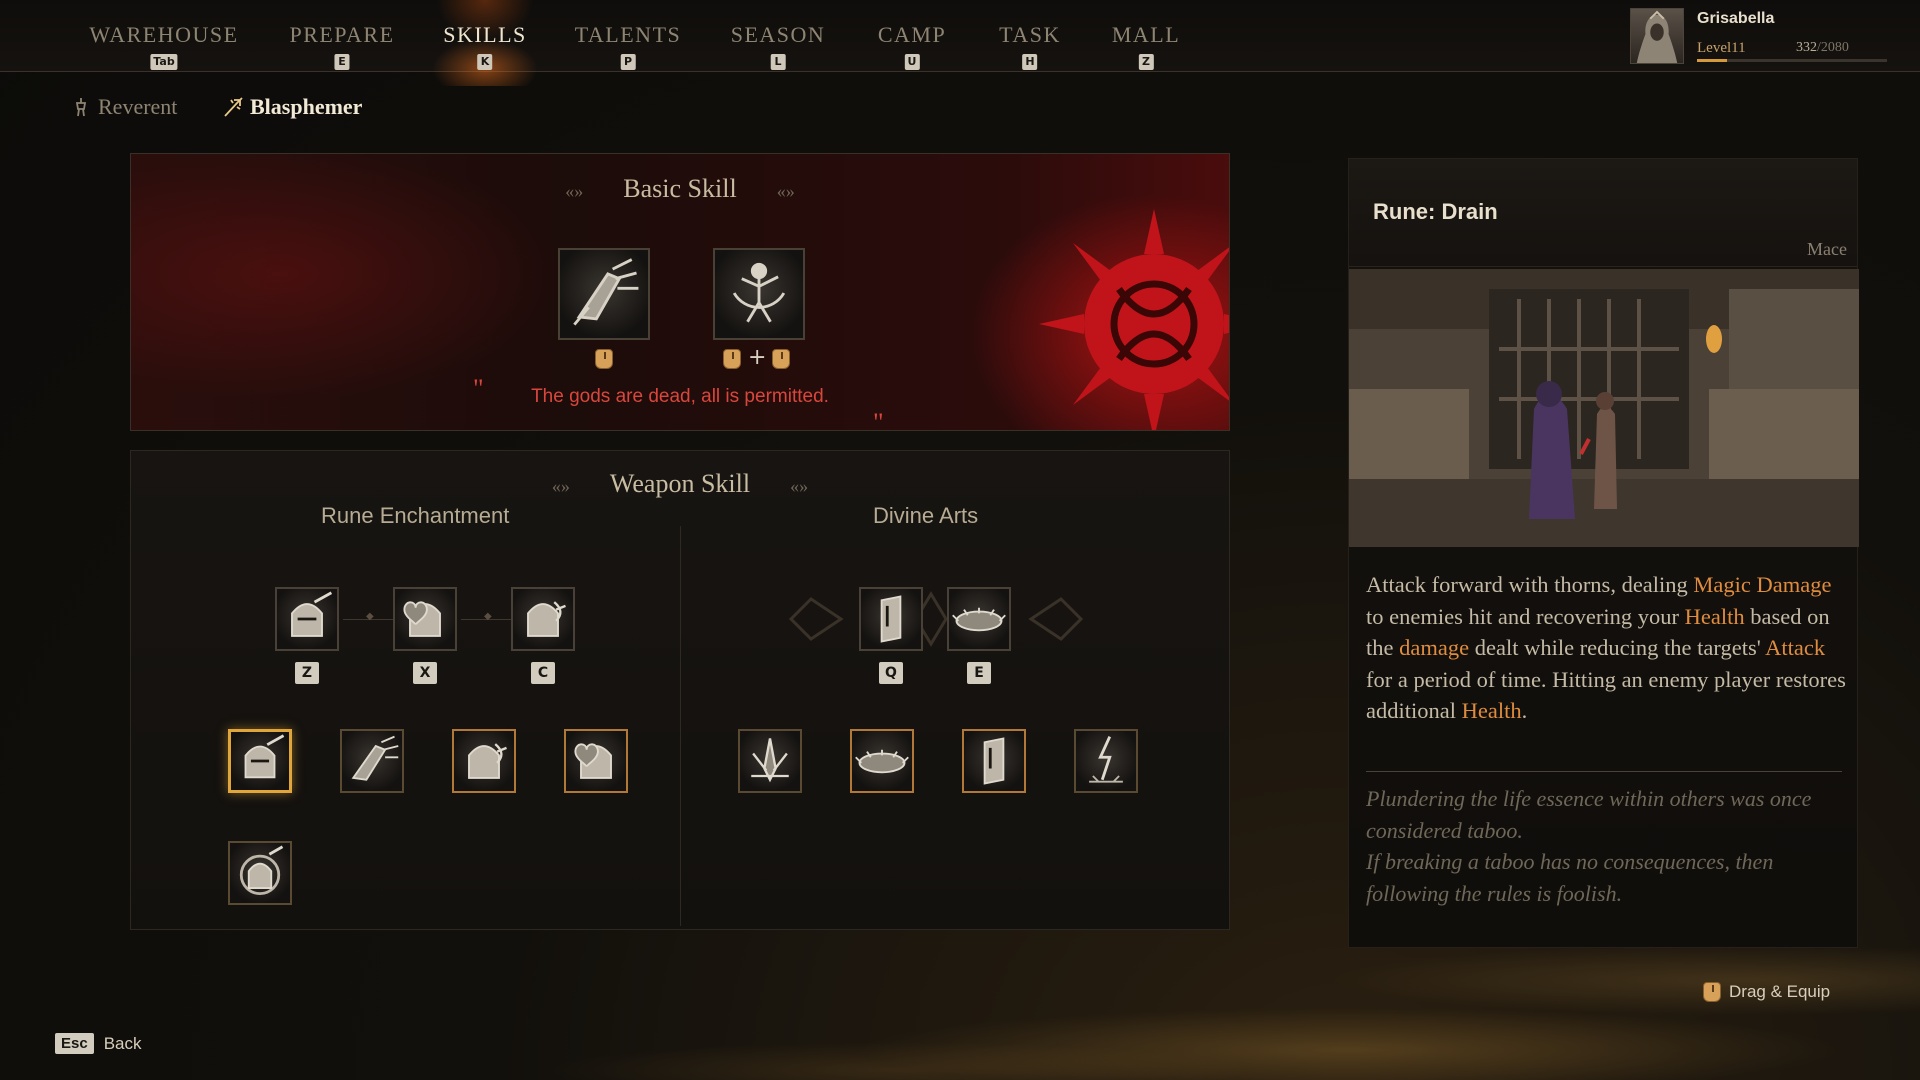  Describe the element at coordinates (342, 34) in the screenshot. I see `tab-label: PREPARE` at that location.